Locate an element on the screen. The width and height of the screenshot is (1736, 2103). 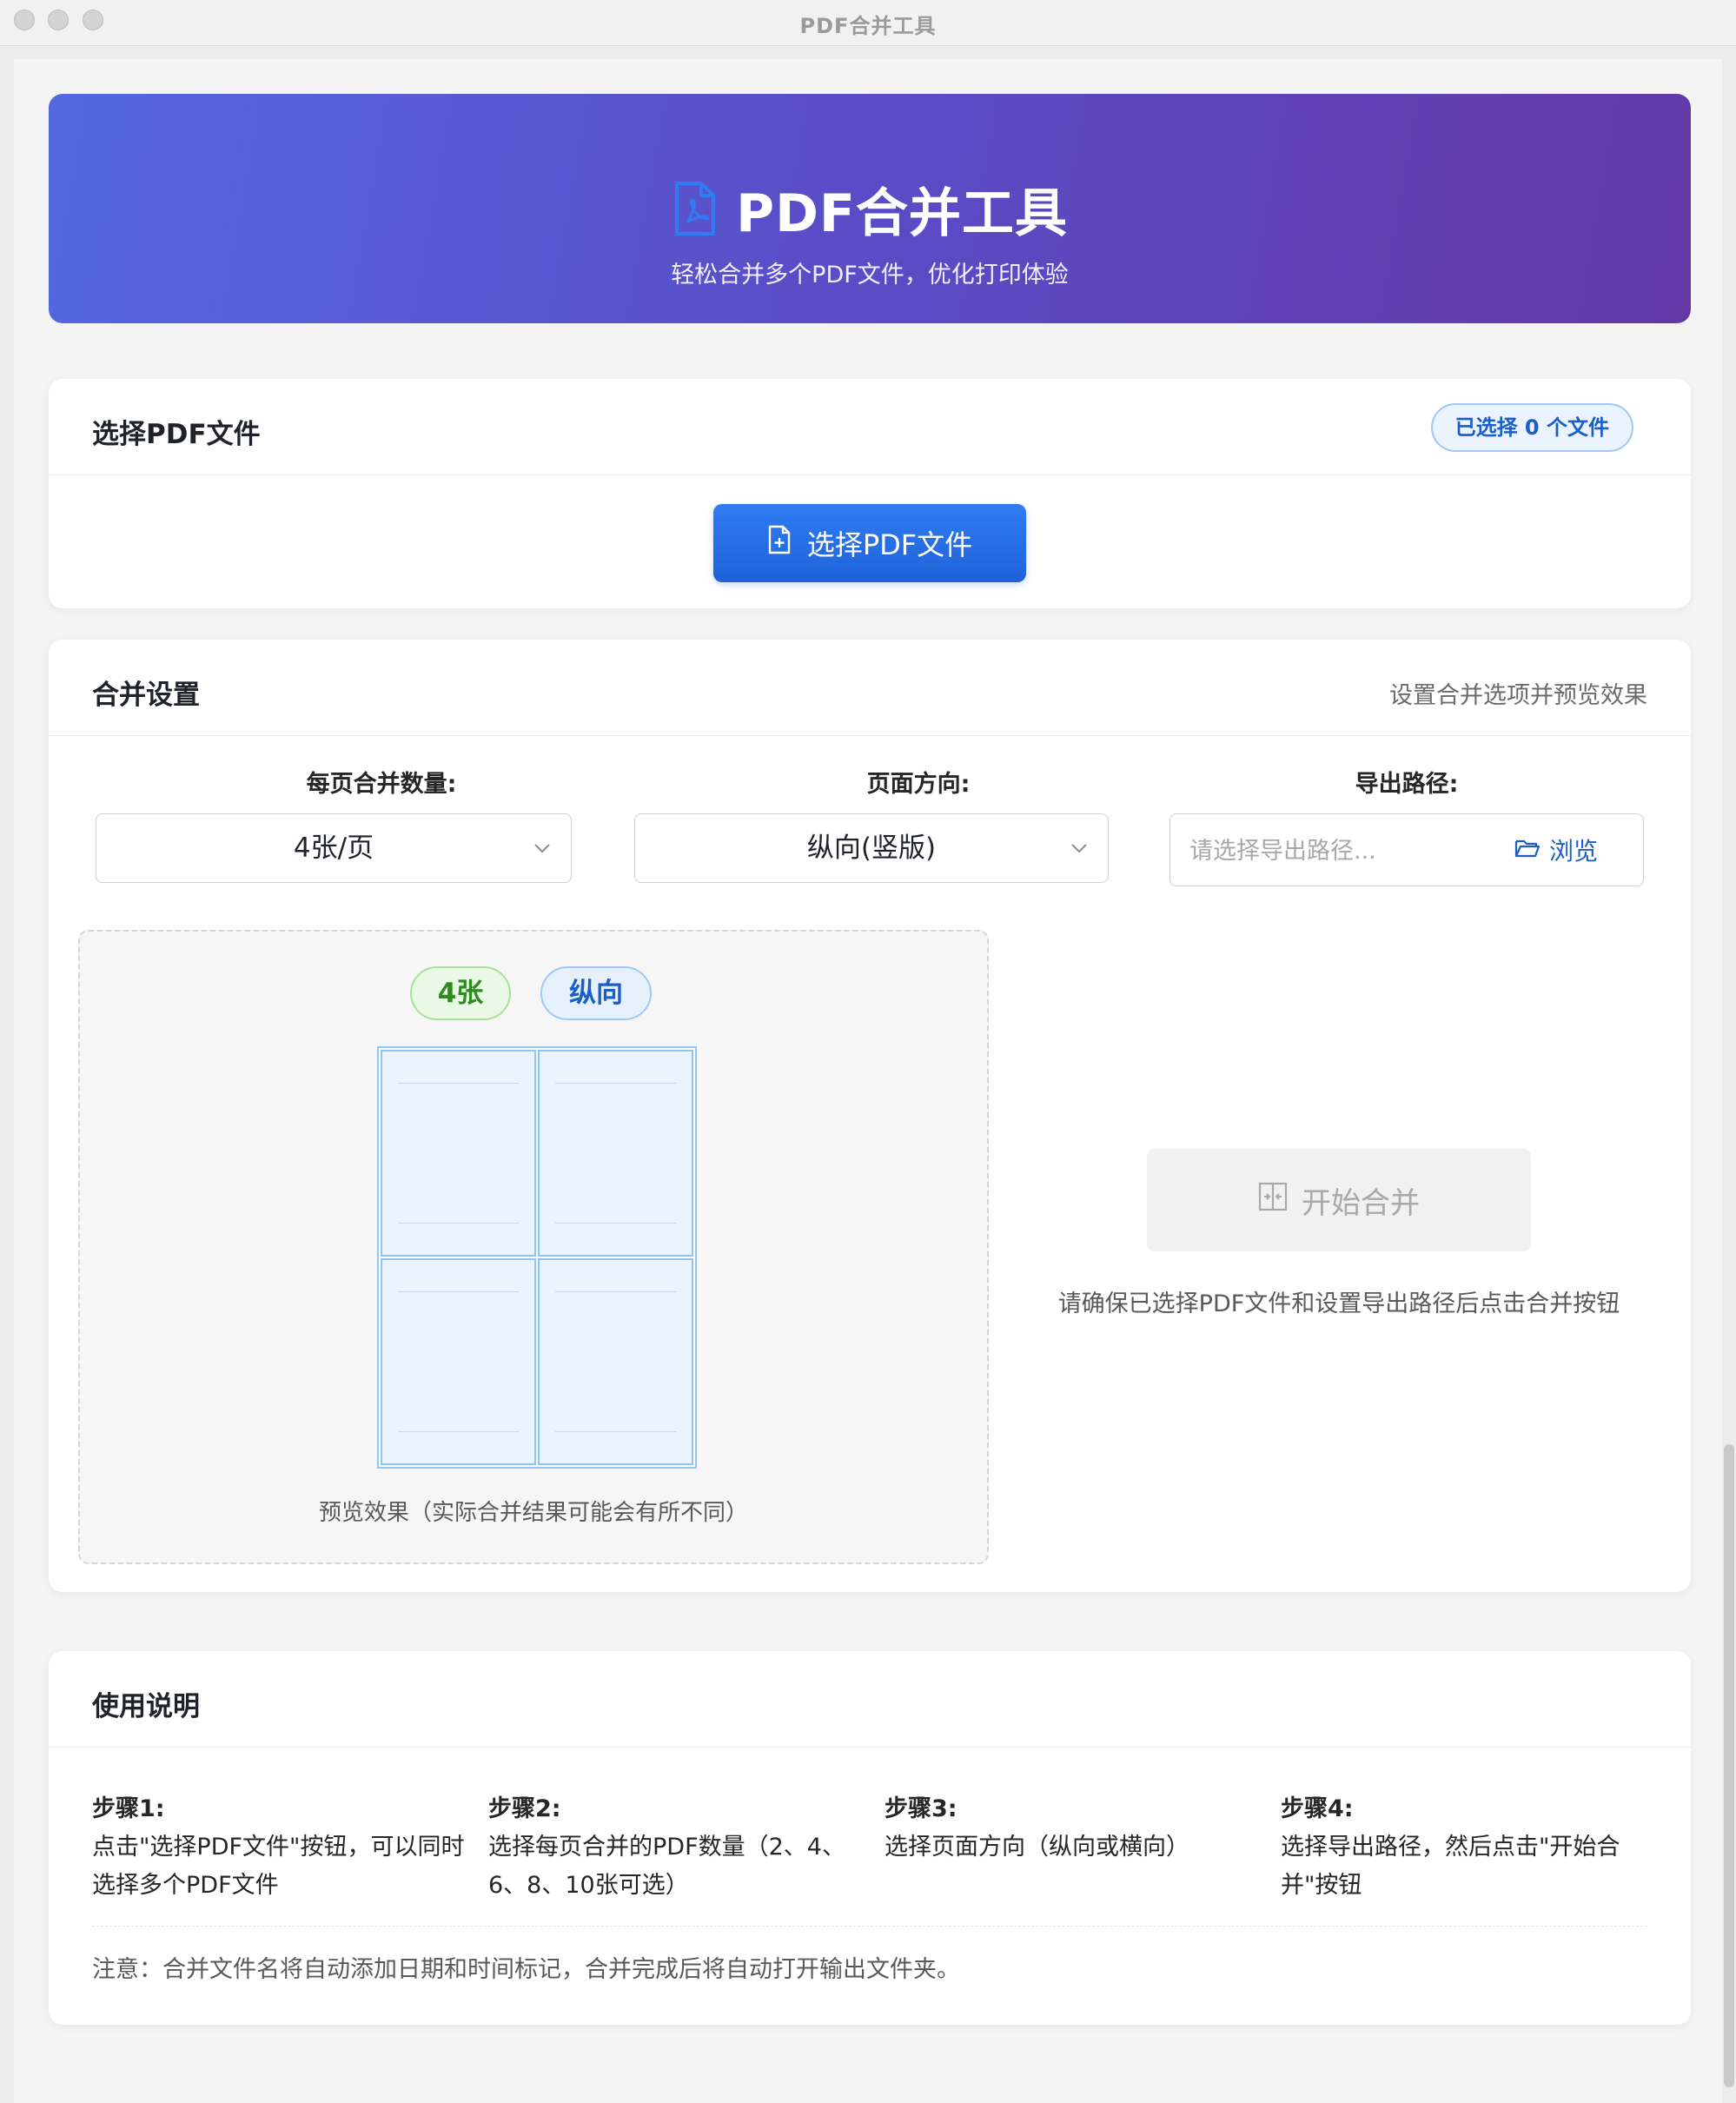
step-text: 选择每页合并的PDF数量（2、4、6、8、10张可选） is located at coordinates (666, 1866).